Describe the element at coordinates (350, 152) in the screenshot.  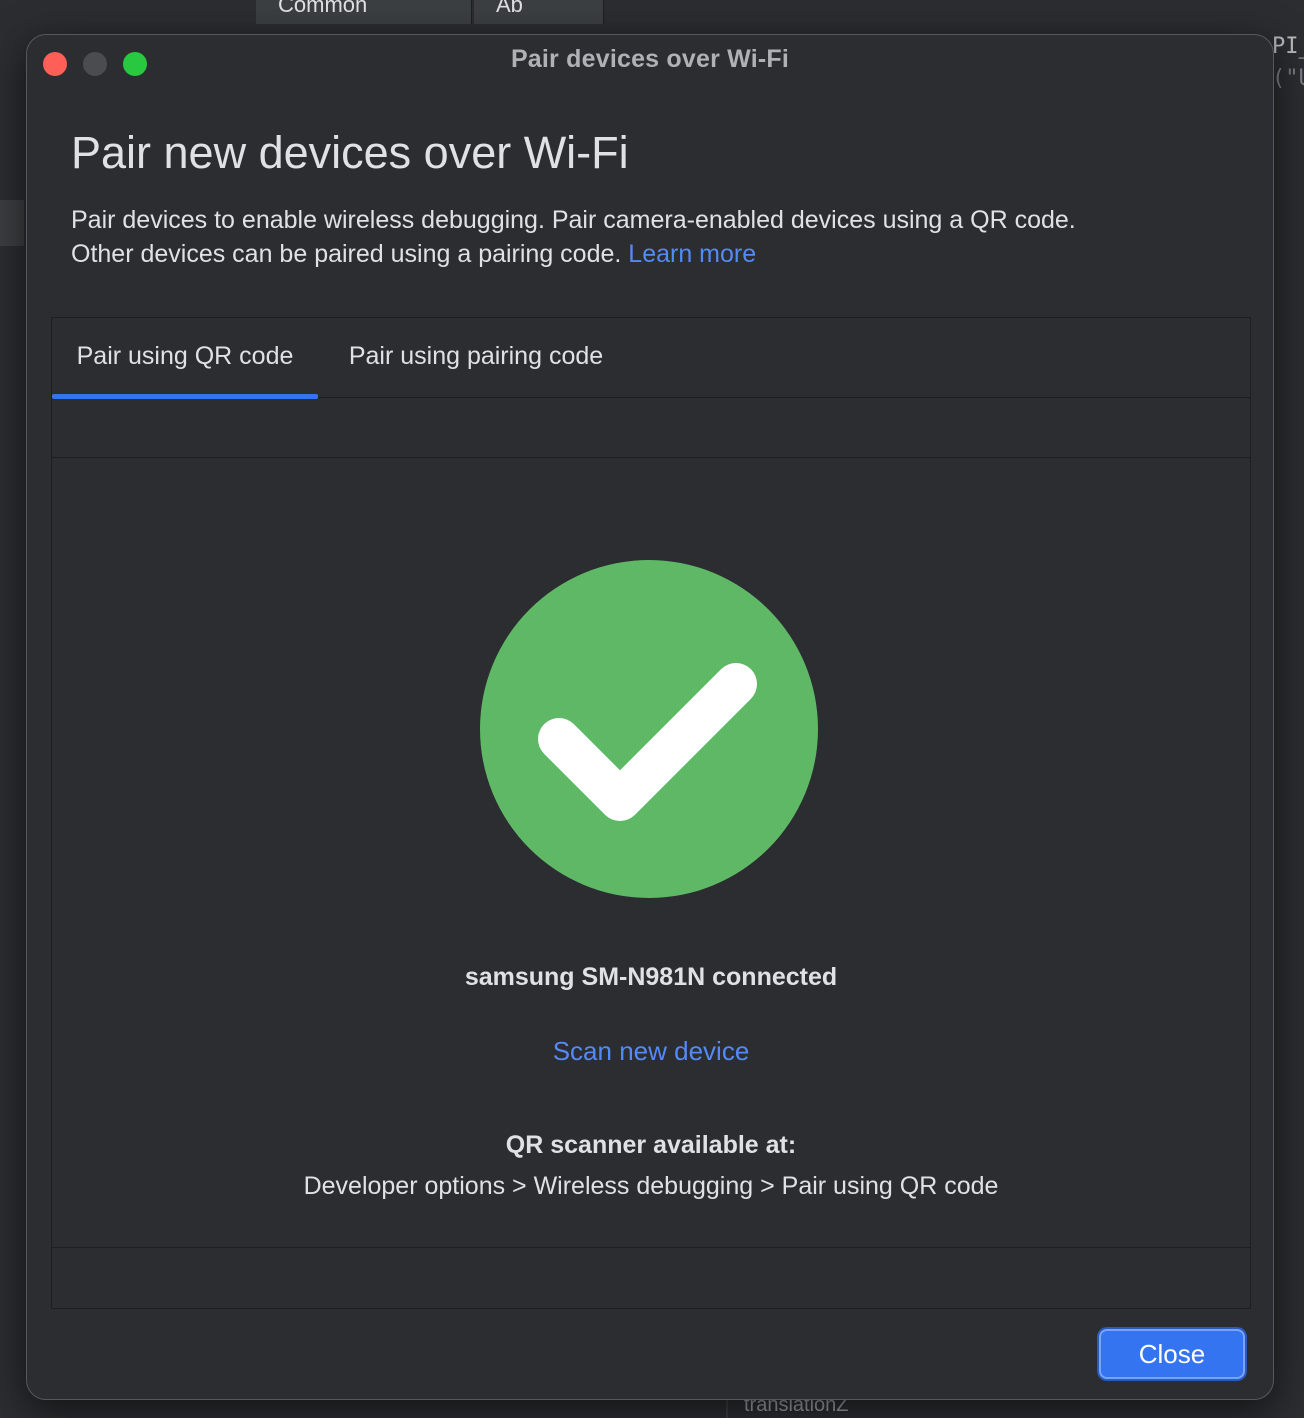
I see `page-title: Pair new devices over Wi-Fi` at that location.